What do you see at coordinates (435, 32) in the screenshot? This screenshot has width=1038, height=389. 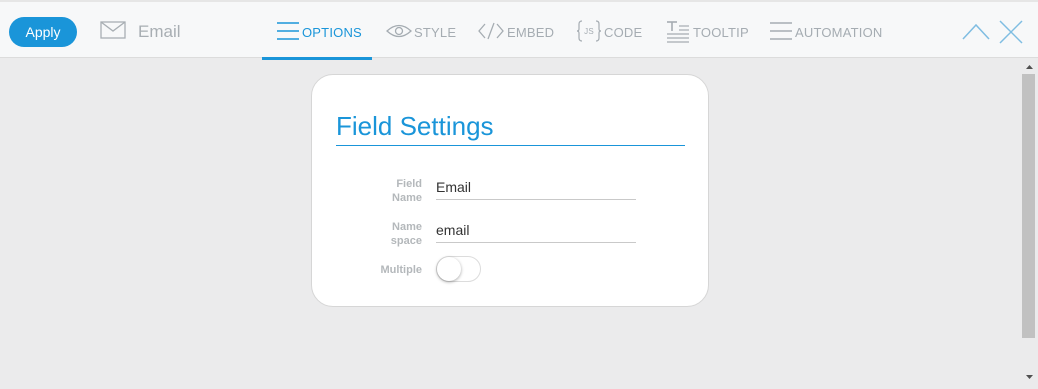 I see `tab-style-label: STYLE` at bounding box center [435, 32].